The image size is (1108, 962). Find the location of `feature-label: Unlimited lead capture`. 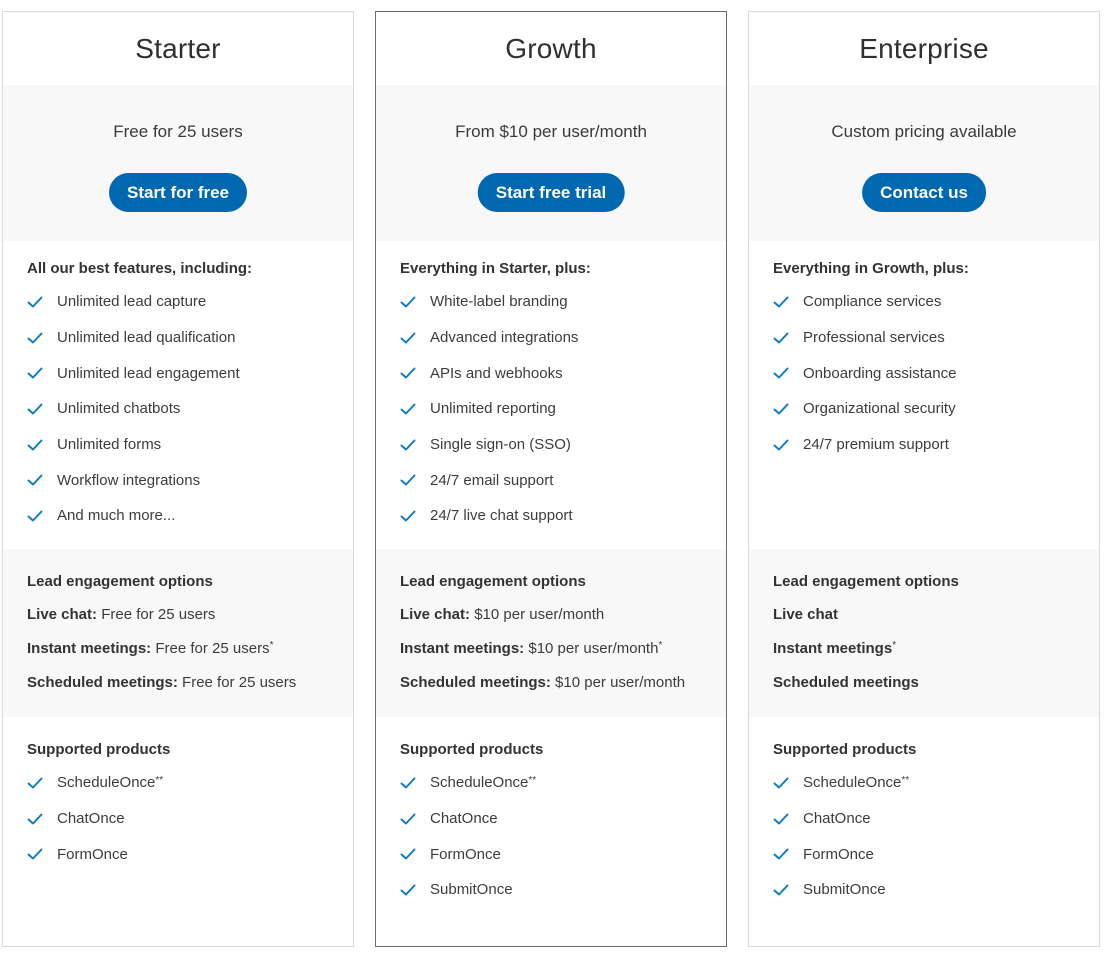

feature-label: Unlimited lead capture is located at coordinates (132, 302).